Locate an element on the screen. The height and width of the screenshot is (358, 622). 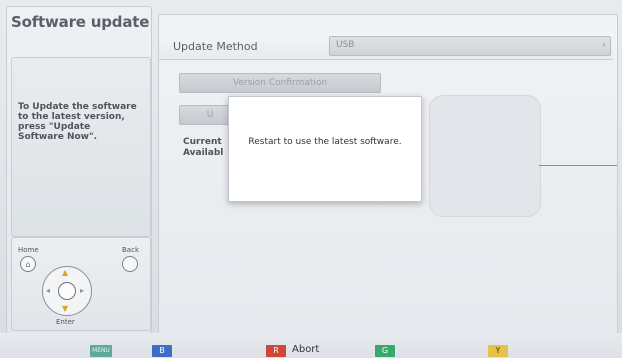
green-key: G is located at coordinates (385, 351).